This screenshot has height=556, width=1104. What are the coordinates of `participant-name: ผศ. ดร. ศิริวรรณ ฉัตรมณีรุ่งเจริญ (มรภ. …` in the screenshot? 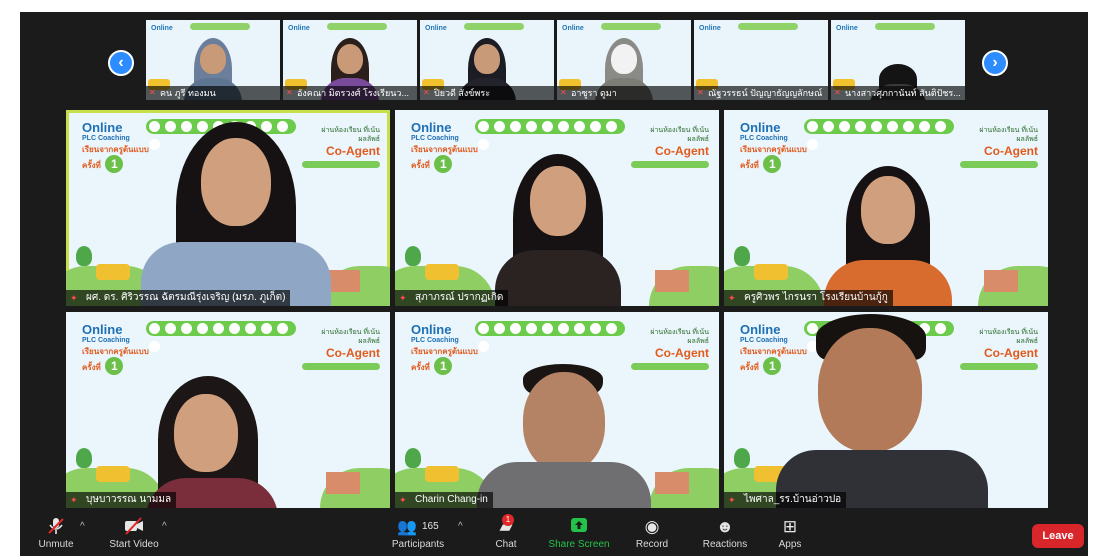 It's located at (186, 297).